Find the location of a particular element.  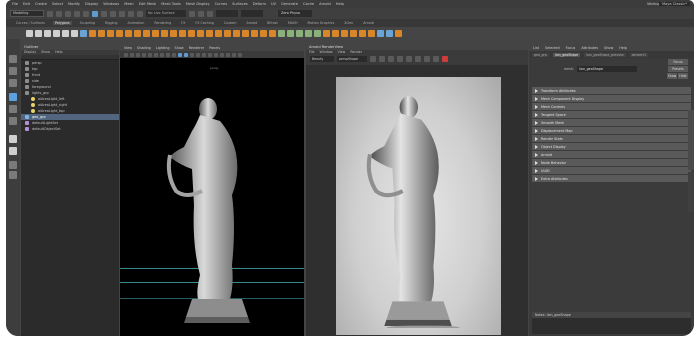

ae-menu-show: Show is located at coordinates (608, 48).